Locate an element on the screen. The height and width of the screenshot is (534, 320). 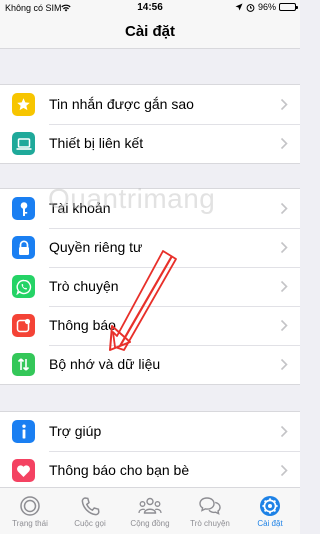
settings-item-label: Thông báo is located at coordinates (82, 325).